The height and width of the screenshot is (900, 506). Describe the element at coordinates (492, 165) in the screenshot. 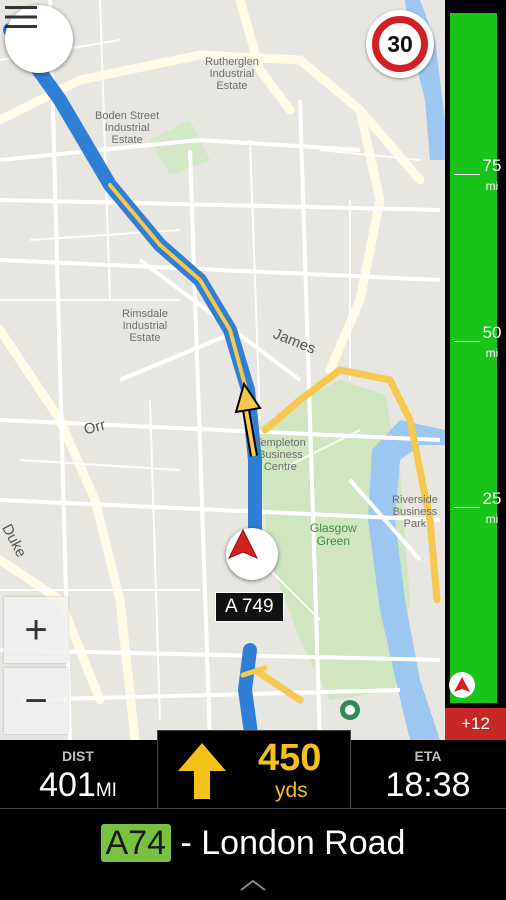

I see `tick-label-75: 75` at that location.